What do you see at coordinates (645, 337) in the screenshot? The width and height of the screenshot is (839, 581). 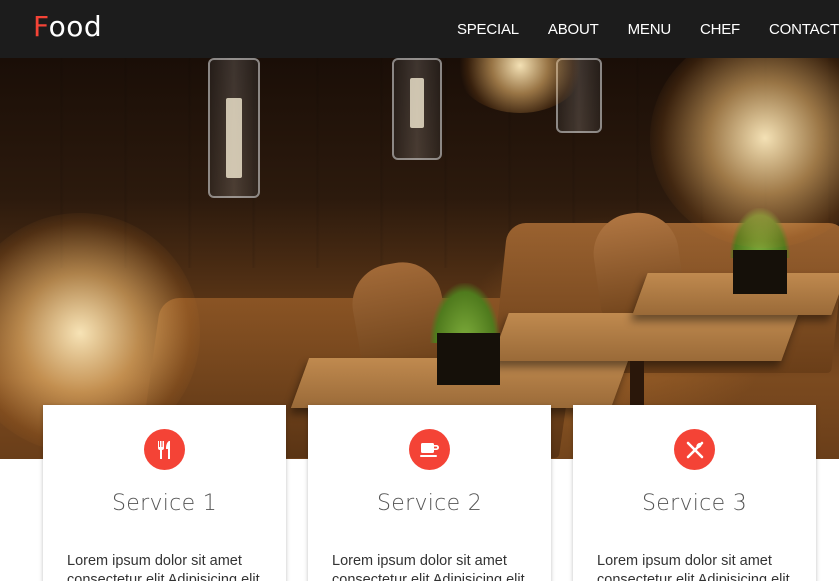 I see `hero-table` at bounding box center [645, 337].